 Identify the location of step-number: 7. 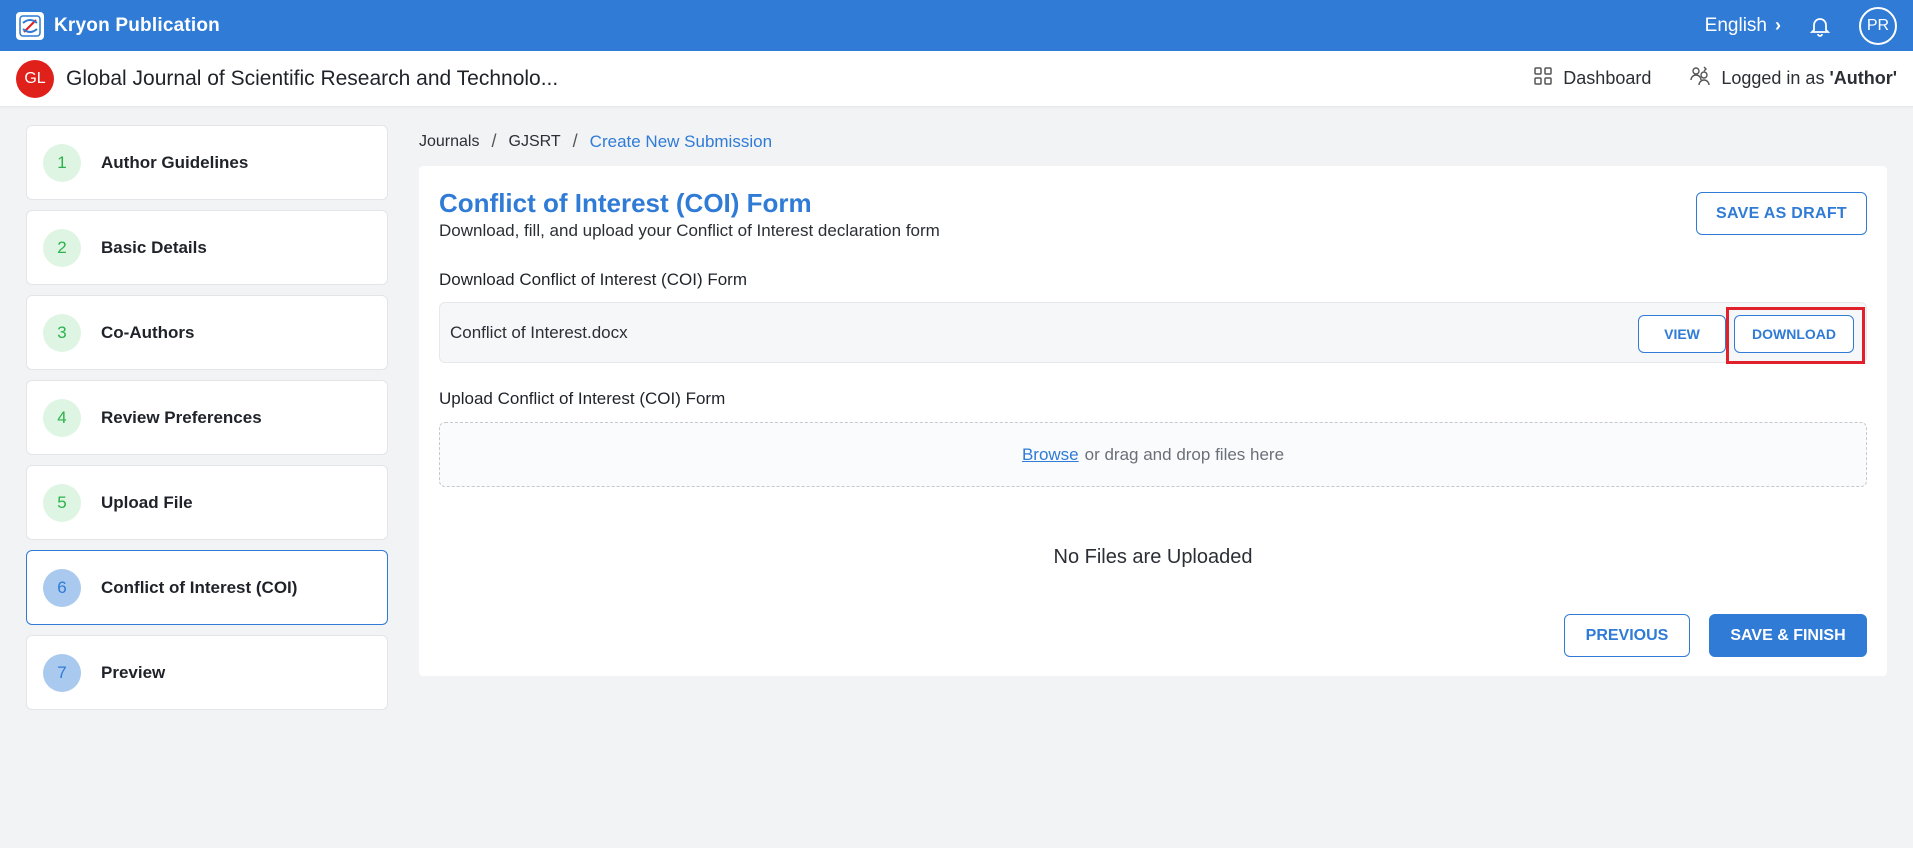
(62, 672).